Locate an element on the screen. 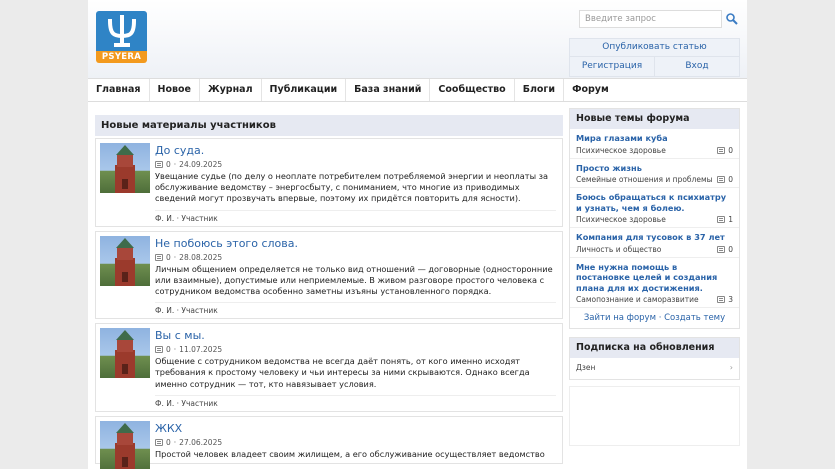 The image size is (835, 469). article-date: 24.09.2025 is located at coordinates (201, 164).